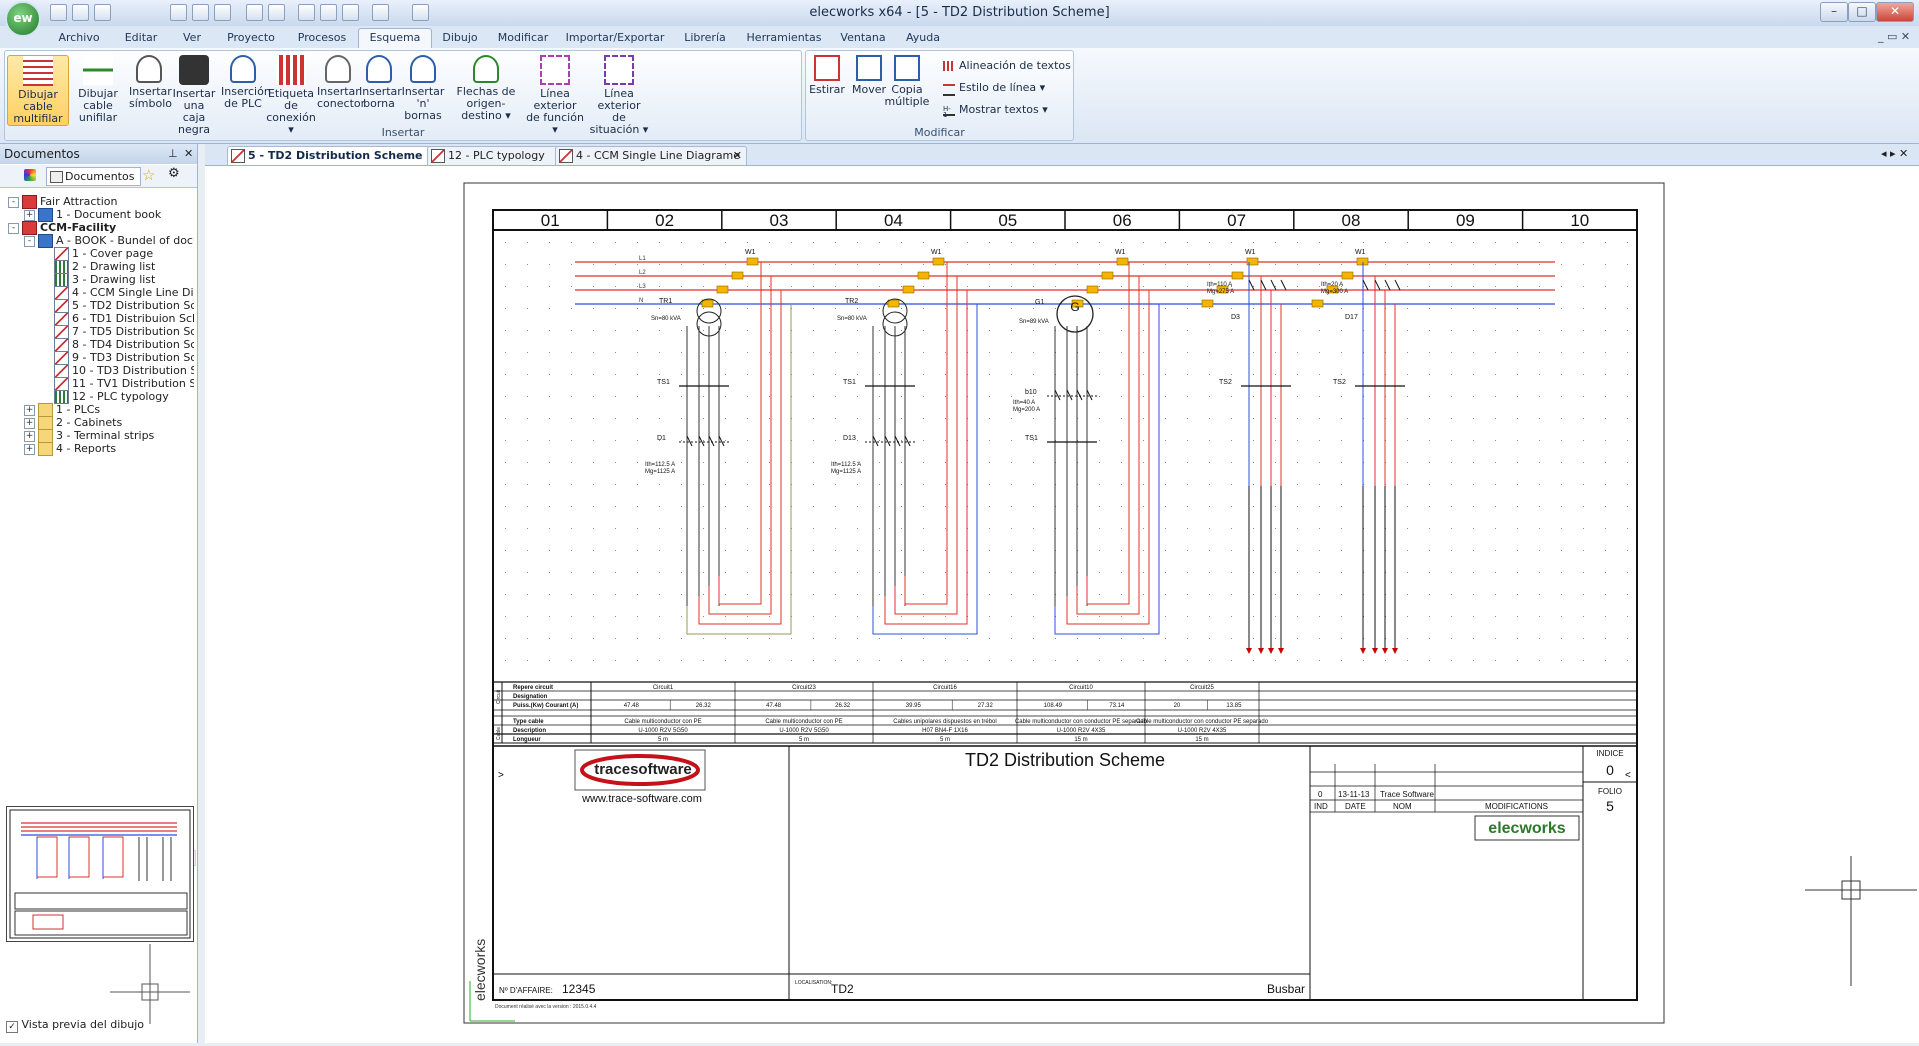  I want to click on expand-icon: +, so click(29, 449).